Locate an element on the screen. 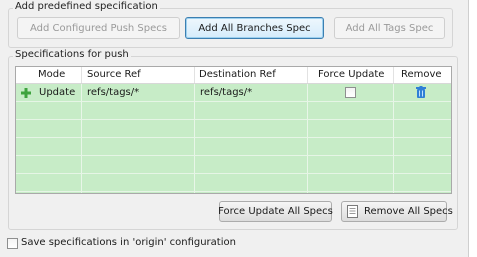 The width and height of the screenshot is (477, 257). force-update-checkbox is located at coordinates (350, 92).